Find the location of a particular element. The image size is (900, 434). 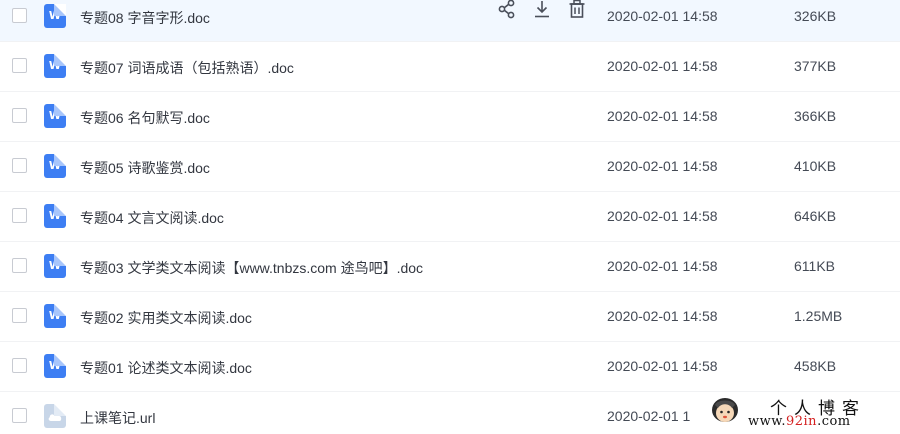

file-name: 专题01 论述类文本阅读.doc is located at coordinates (166, 368).